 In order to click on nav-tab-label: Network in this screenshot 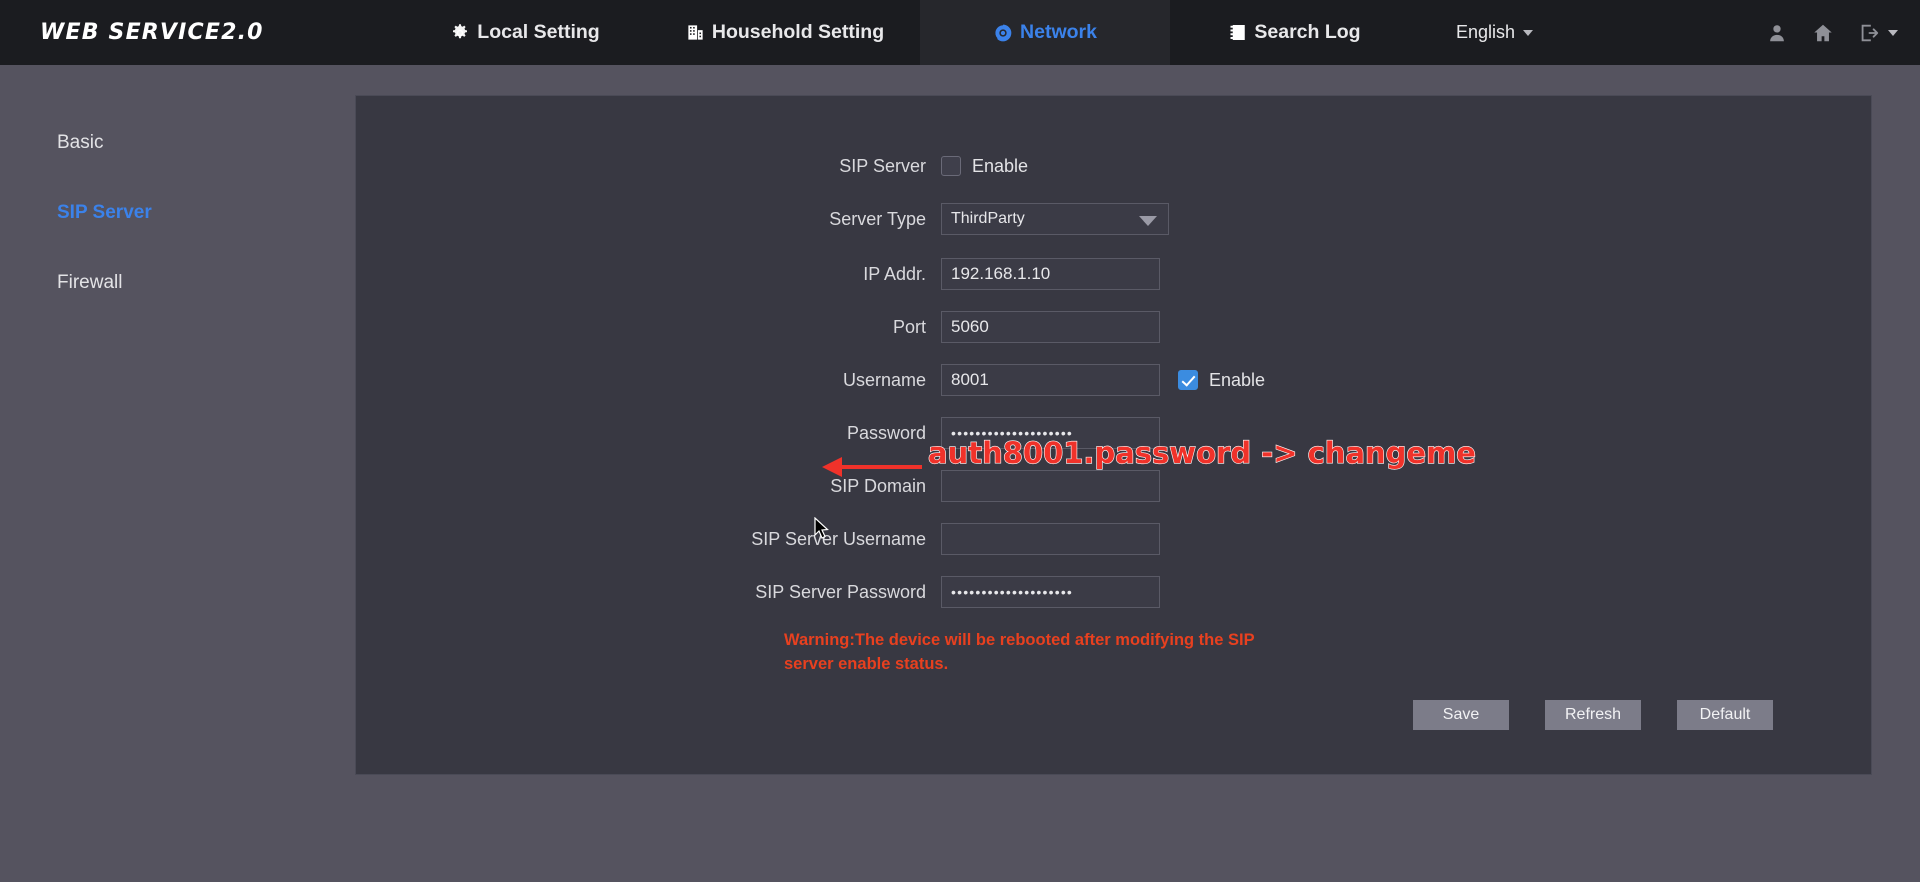, I will do `click(1058, 32)`.